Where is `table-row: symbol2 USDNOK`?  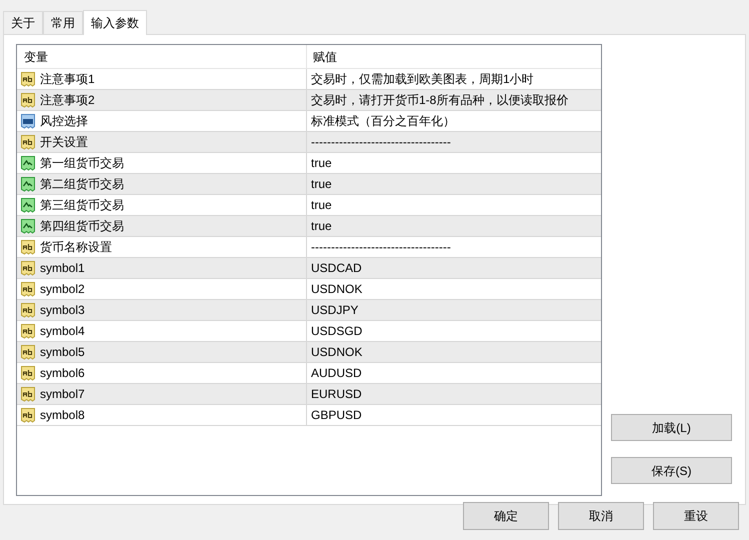 table-row: symbol2 USDNOK is located at coordinates (309, 289).